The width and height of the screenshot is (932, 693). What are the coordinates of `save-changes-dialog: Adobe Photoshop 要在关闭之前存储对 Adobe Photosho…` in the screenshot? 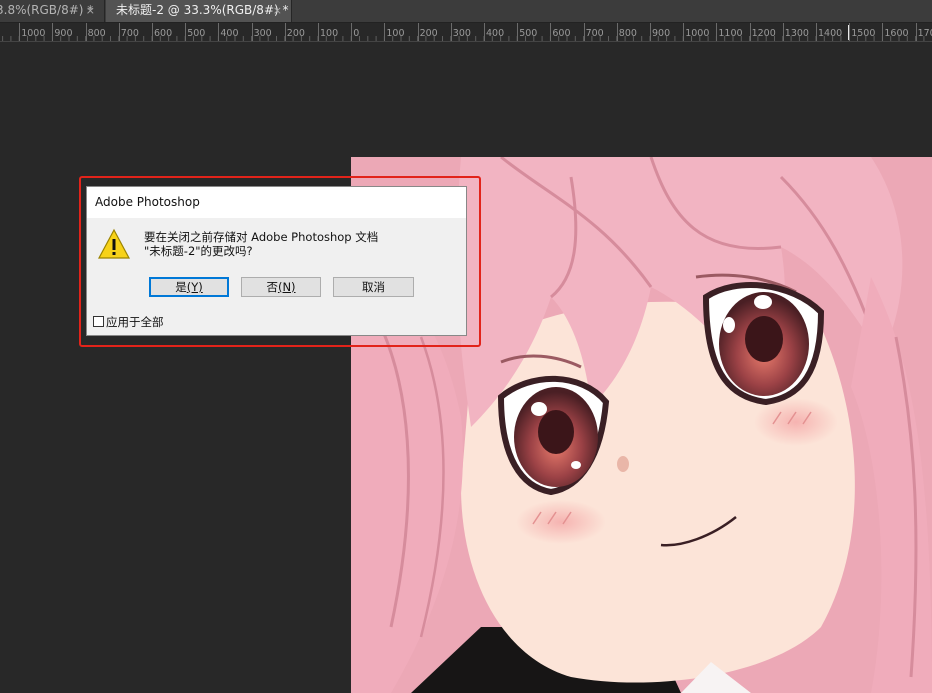 It's located at (276, 261).